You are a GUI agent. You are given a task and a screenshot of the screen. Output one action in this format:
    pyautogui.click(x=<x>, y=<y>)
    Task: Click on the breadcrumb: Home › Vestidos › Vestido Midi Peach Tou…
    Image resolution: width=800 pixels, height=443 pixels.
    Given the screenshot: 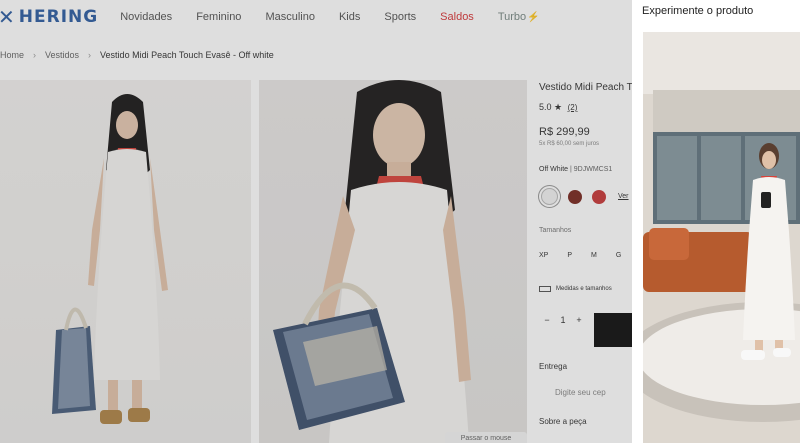 What is the action you would take?
    pyautogui.click(x=137, y=55)
    